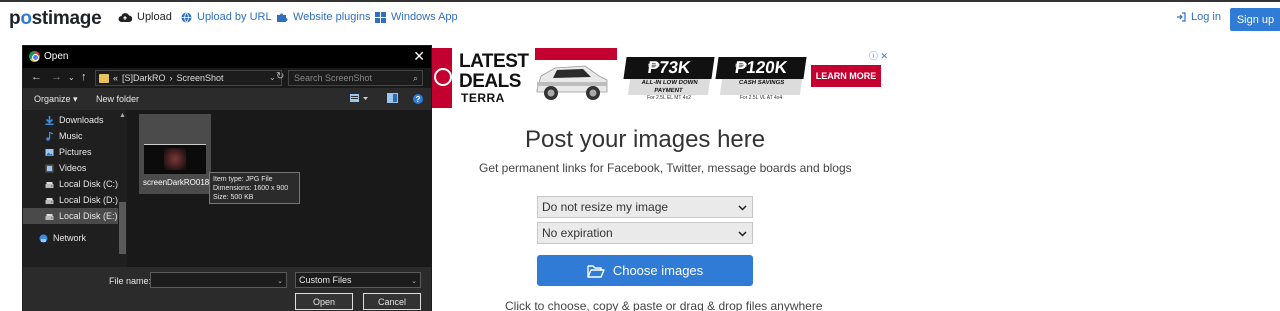 The height and width of the screenshot is (311, 1280). Describe the element at coordinates (43, 238) in the screenshot. I see `network-icon` at that location.